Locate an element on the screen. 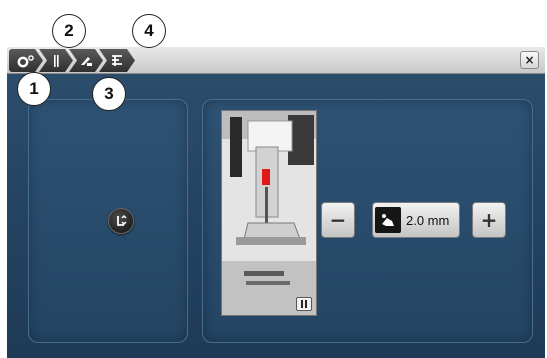 The image size is (547, 358). close-button: × is located at coordinates (529, 60).